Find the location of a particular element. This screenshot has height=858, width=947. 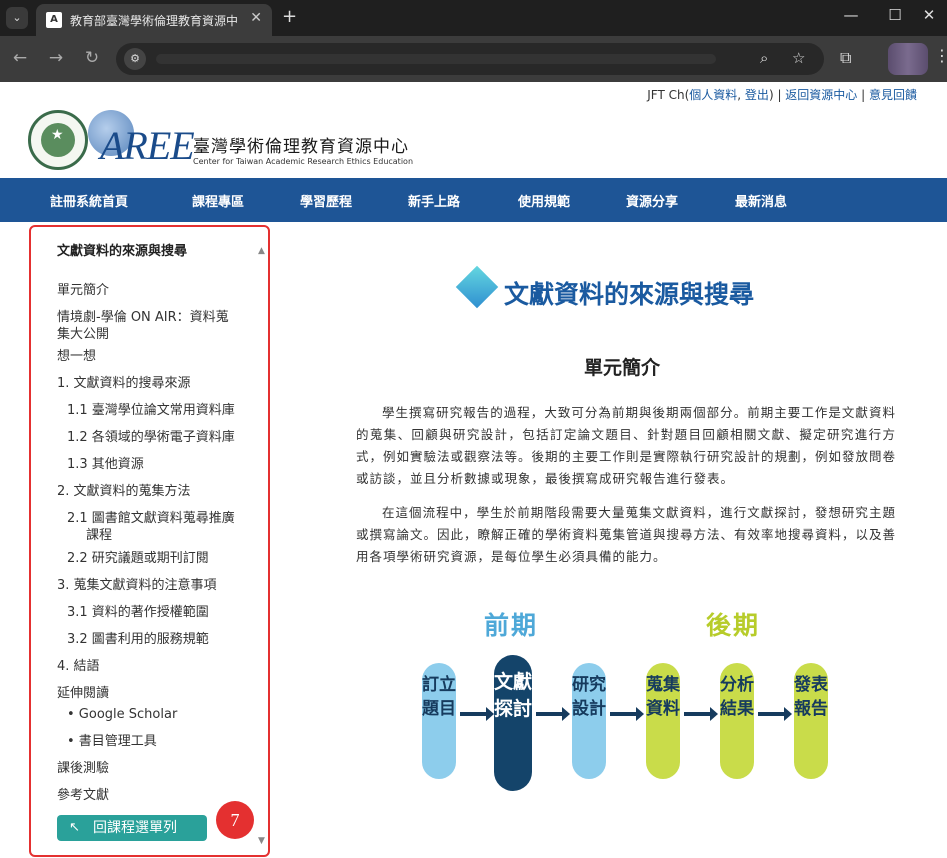

sidebar-item-2: 2. 文獻資料的蒐集方法 is located at coordinates (124, 492).